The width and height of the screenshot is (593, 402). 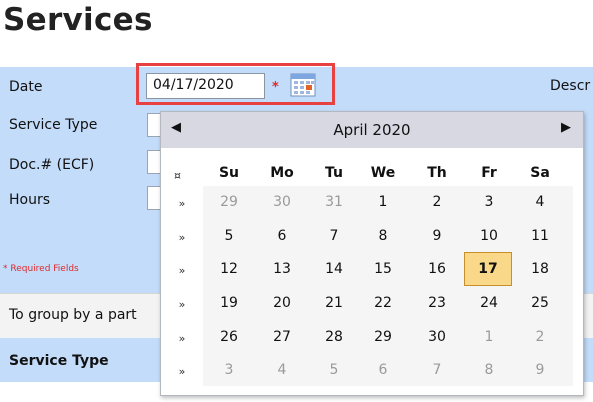 What do you see at coordinates (59, 361) in the screenshot?
I see `column-header-service-type: Service Type` at bounding box center [59, 361].